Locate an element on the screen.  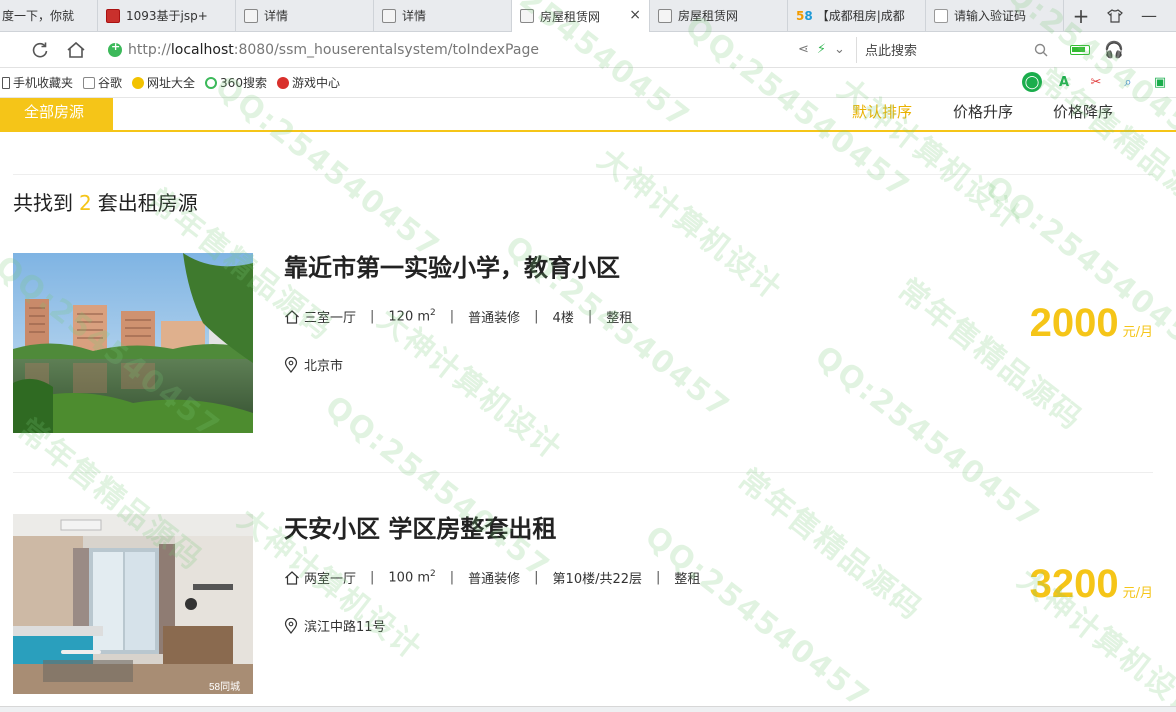
security-shield-icon is located at coordinates (115, 48).